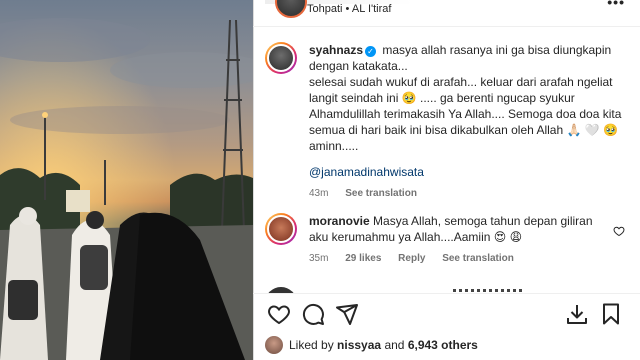 The width and height of the screenshot is (640, 360). What do you see at coordinates (347, 314) in the screenshot?
I see `share-icon` at bounding box center [347, 314].